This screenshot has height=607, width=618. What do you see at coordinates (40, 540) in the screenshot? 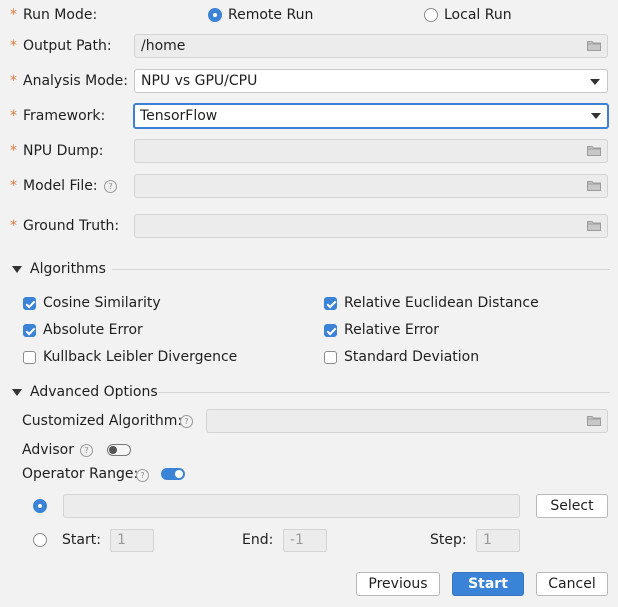
I see `range-radio` at bounding box center [40, 540].